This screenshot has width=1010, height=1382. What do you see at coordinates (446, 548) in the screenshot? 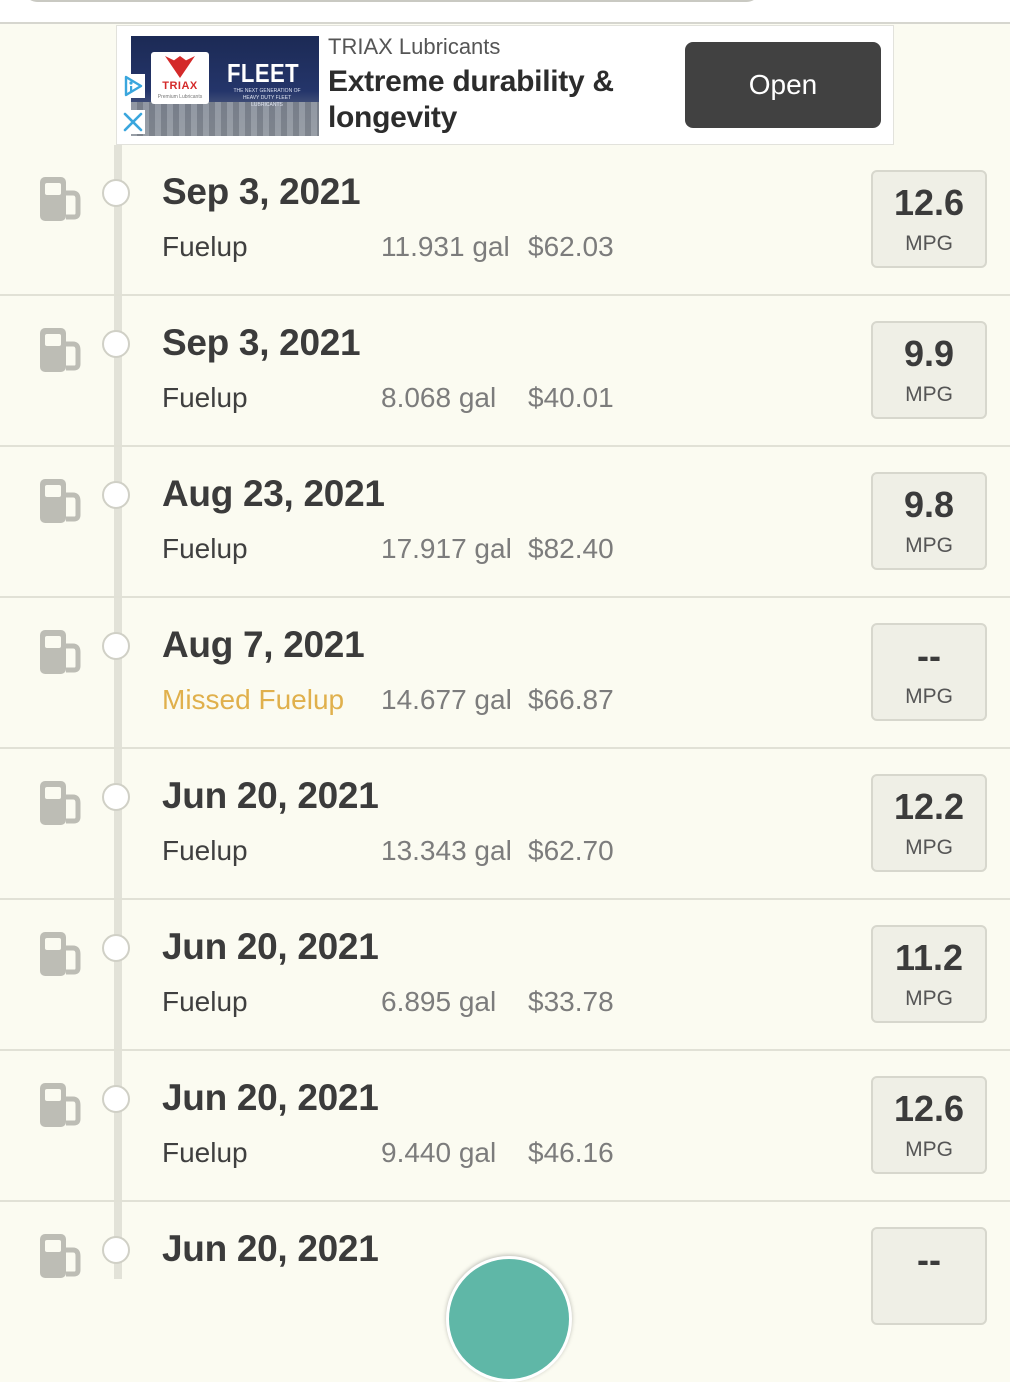
I see `entry-gallons: 17.917 gal` at bounding box center [446, 548].